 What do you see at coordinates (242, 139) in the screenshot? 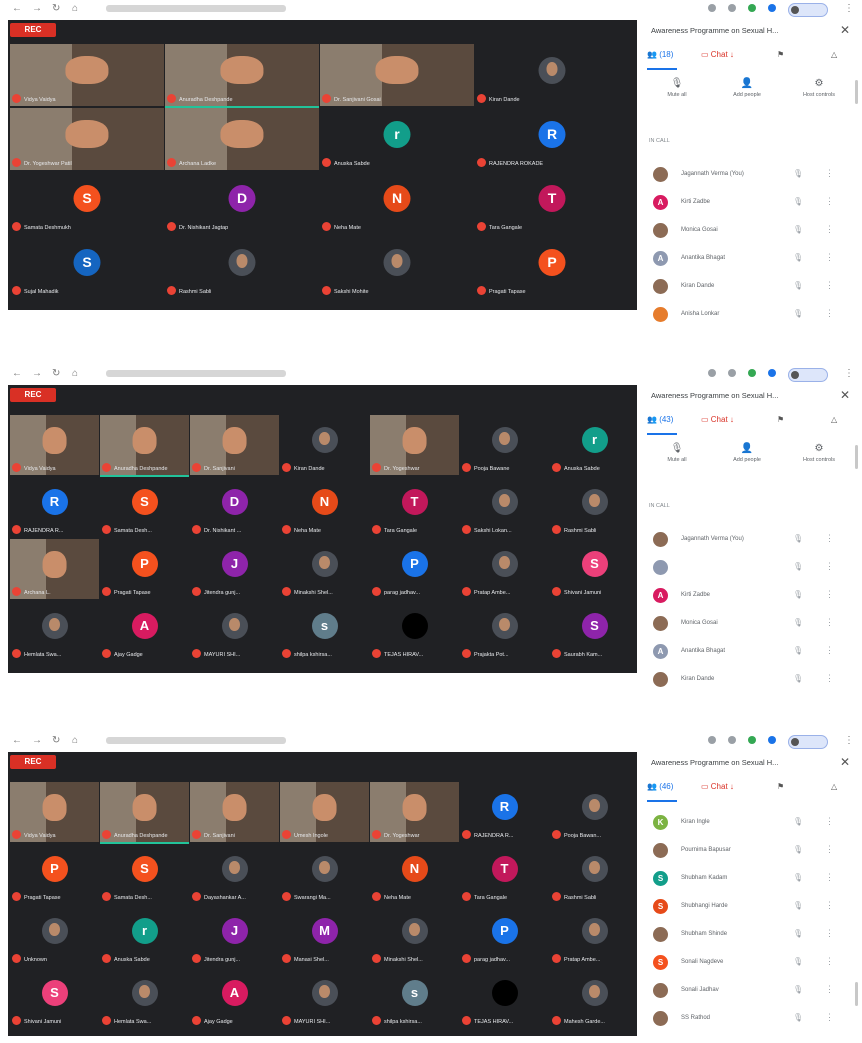
I see `participant-tile: Archana Ladke` at bounding box center [242, 139].